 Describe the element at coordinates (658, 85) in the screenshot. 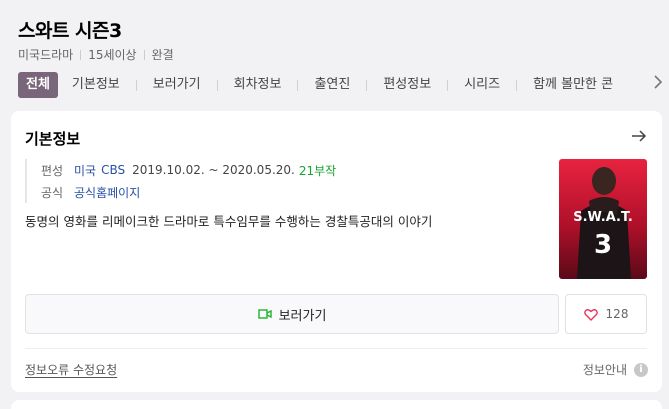

I see `chevron-right-icon` at that location.